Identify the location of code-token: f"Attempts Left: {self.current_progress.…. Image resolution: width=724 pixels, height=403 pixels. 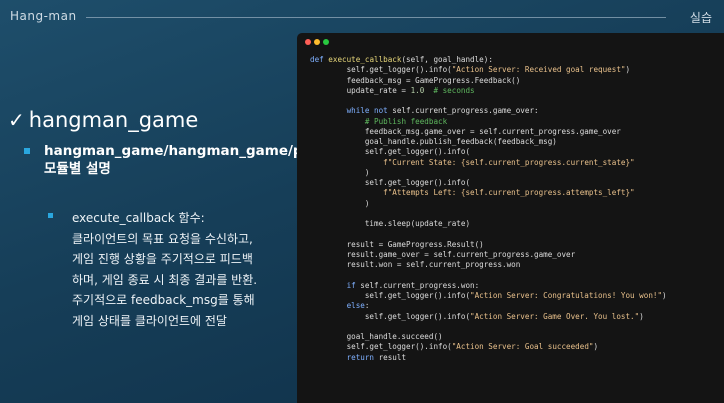
(509, 193).